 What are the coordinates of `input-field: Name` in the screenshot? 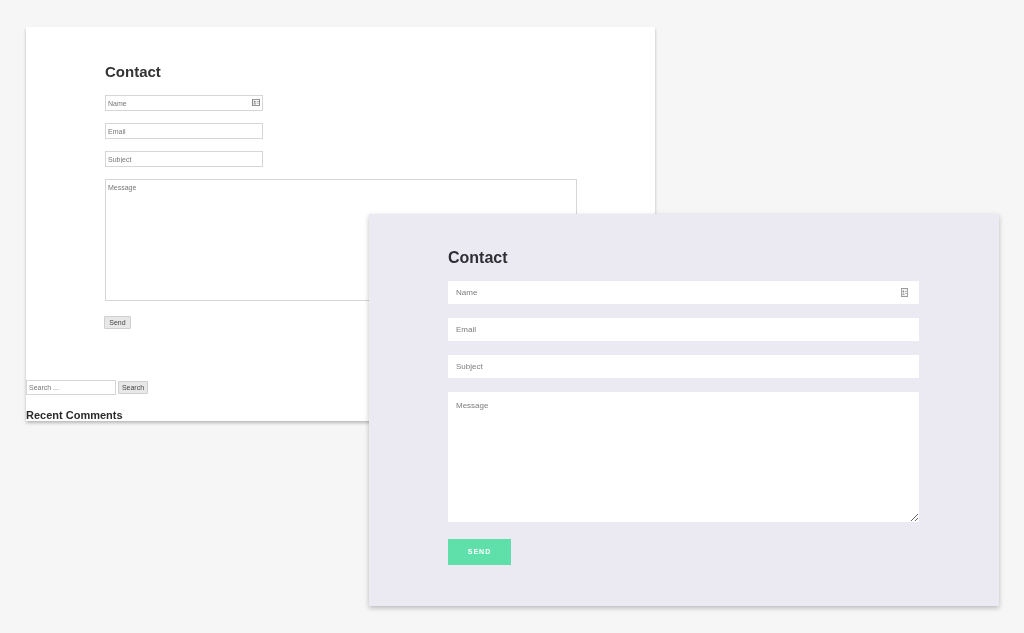 It's located at (683, 292).